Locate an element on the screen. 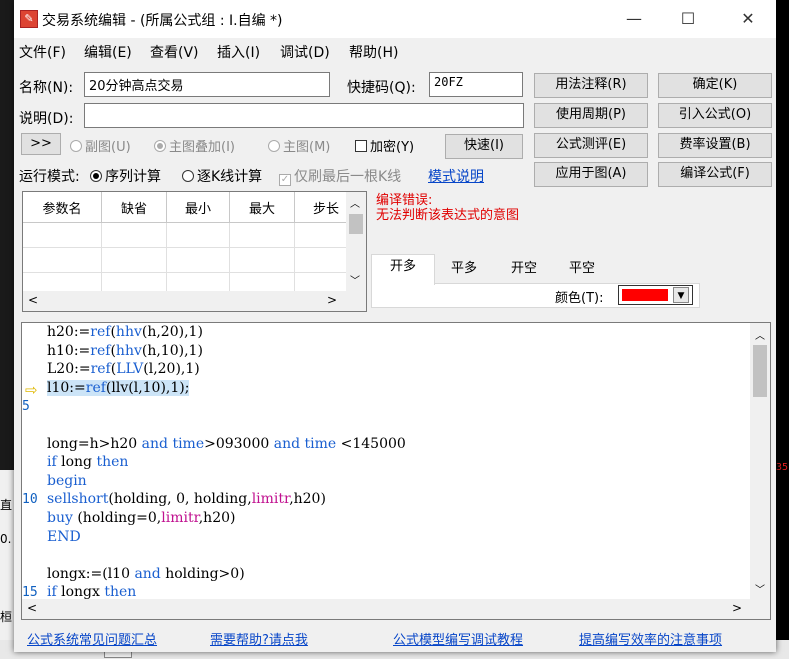  code-line: l10:=ref(llv(l,10),1); is located at coordinates (118, 387).